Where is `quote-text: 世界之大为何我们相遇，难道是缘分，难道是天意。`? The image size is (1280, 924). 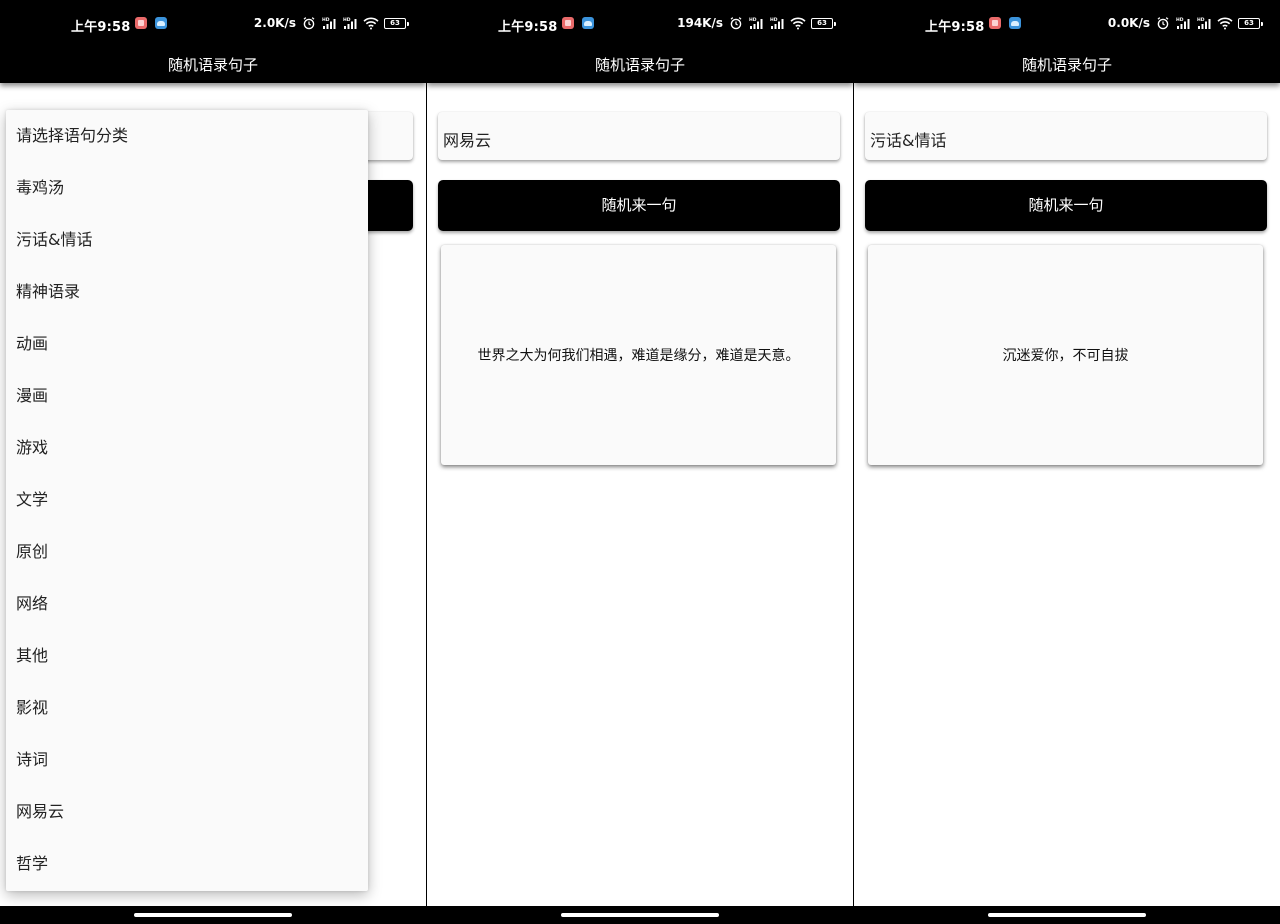 quote-text: 世界之大为何我们相遇，难道是缘分，难道是天意。 is located at coordinates (638, 356).